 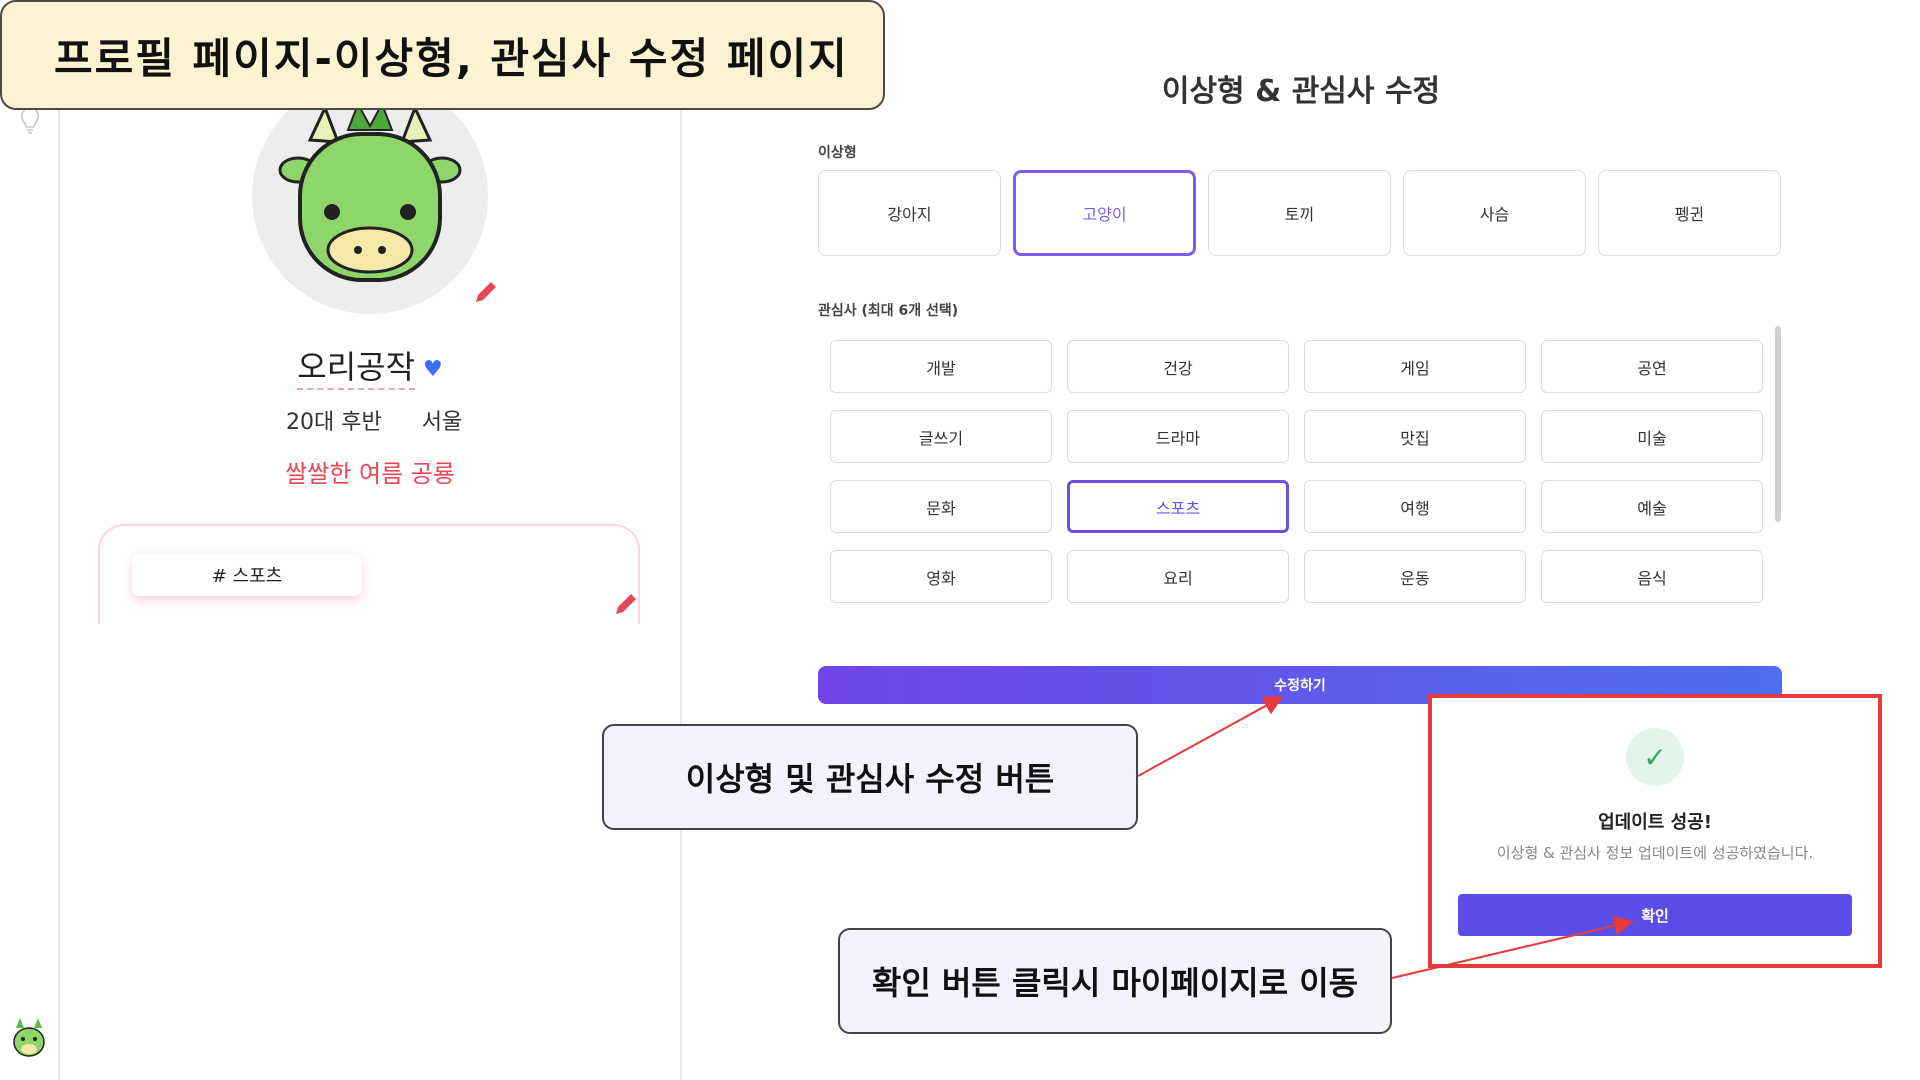 I want to click on ideal-type-option: 토끼, so click(x=1299, y=213).